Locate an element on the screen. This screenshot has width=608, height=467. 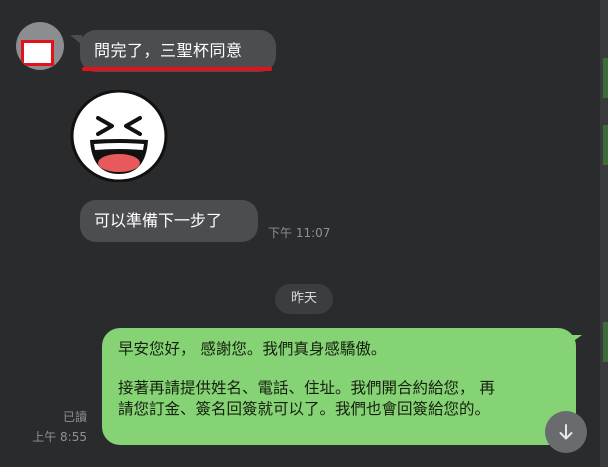
incoming-message-bubble: 可以準備下一步了 is located at coordinates (169, 221).